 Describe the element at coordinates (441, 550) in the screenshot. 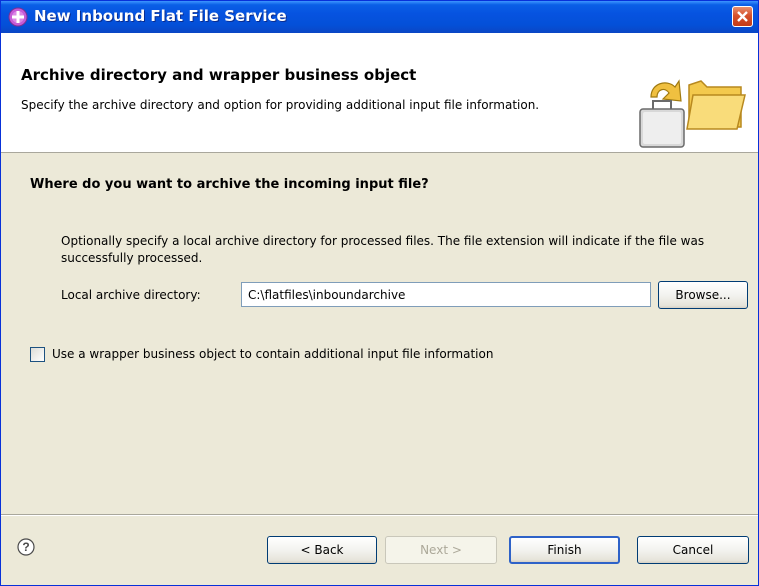

I see `next-button: Next >` at that location.